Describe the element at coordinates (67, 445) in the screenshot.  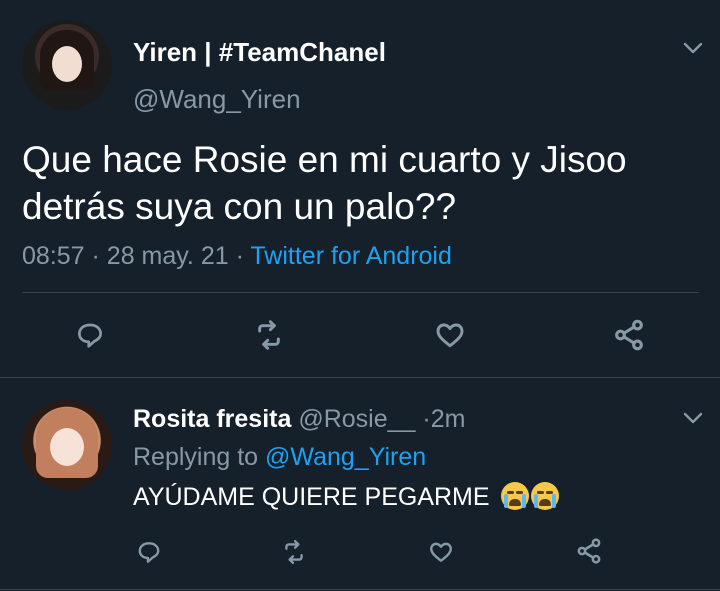
I see `avatar-rosie` at that location.